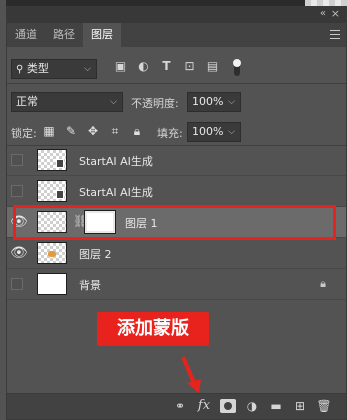  Describe the element at coordinates (26, 35) in the screenshot. I see `tab-channels: 通道` at that location.